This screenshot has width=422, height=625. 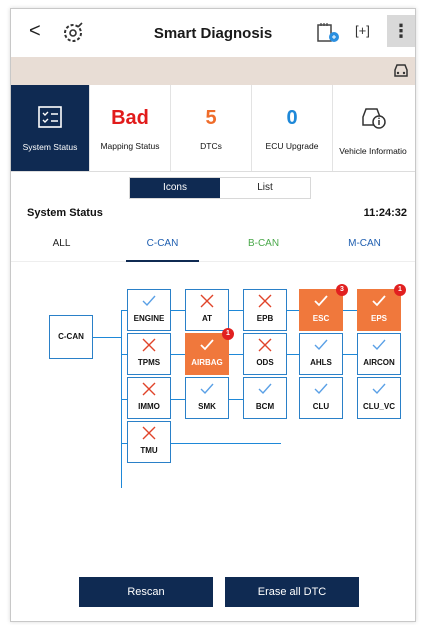 What do you see at coordinates (385, 213) in the screenshot?
I see `scan-time: 11:24:32` at bounding box center [385, 213].